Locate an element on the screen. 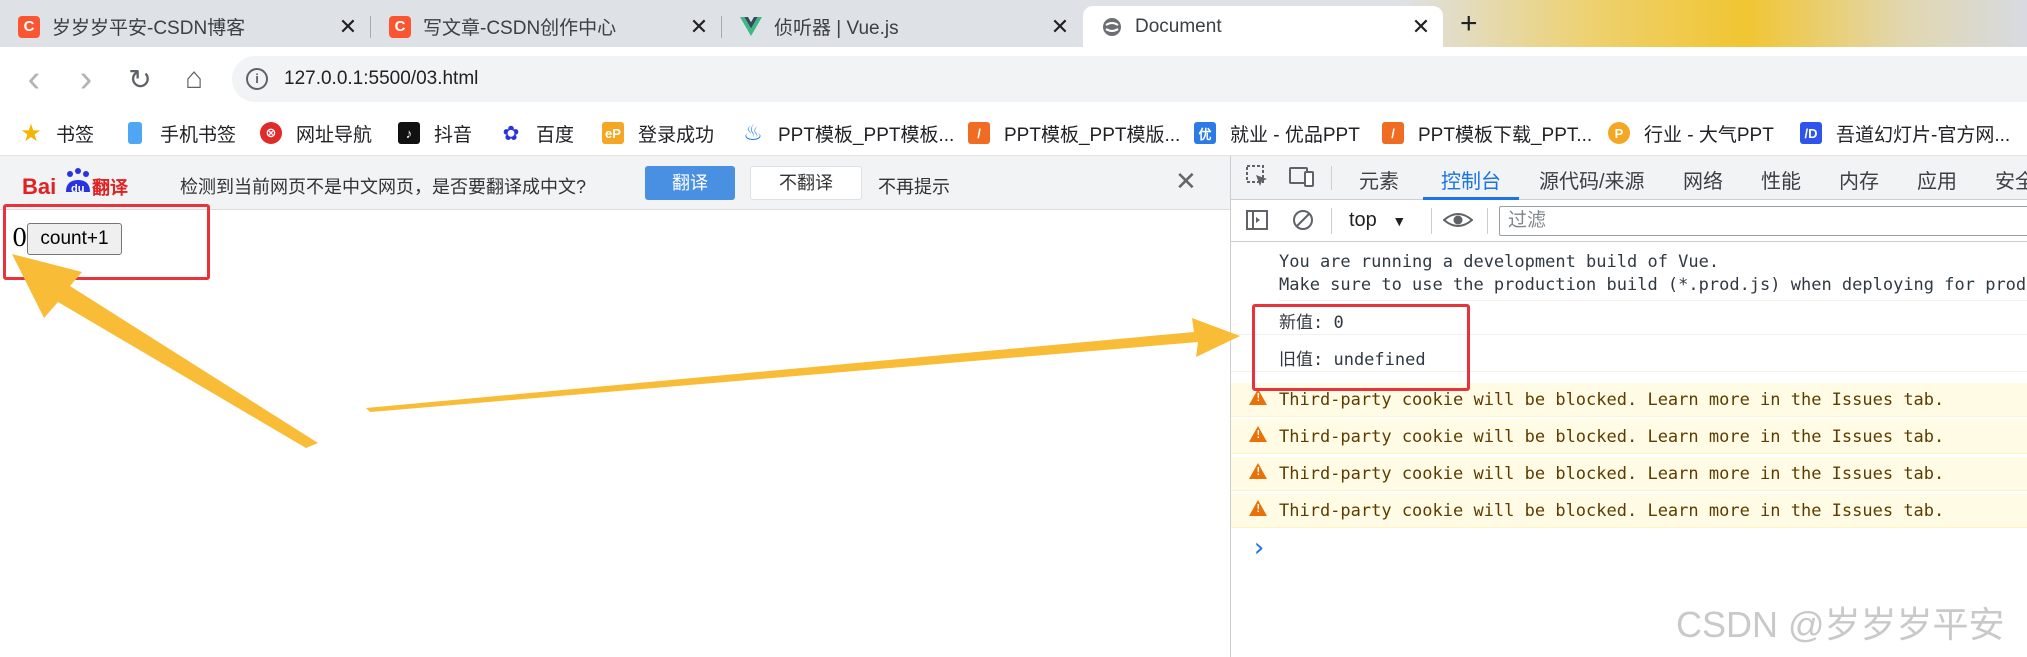  bookmark-label: 行业 - 大气PPT is located at coordinates (1709, 135).